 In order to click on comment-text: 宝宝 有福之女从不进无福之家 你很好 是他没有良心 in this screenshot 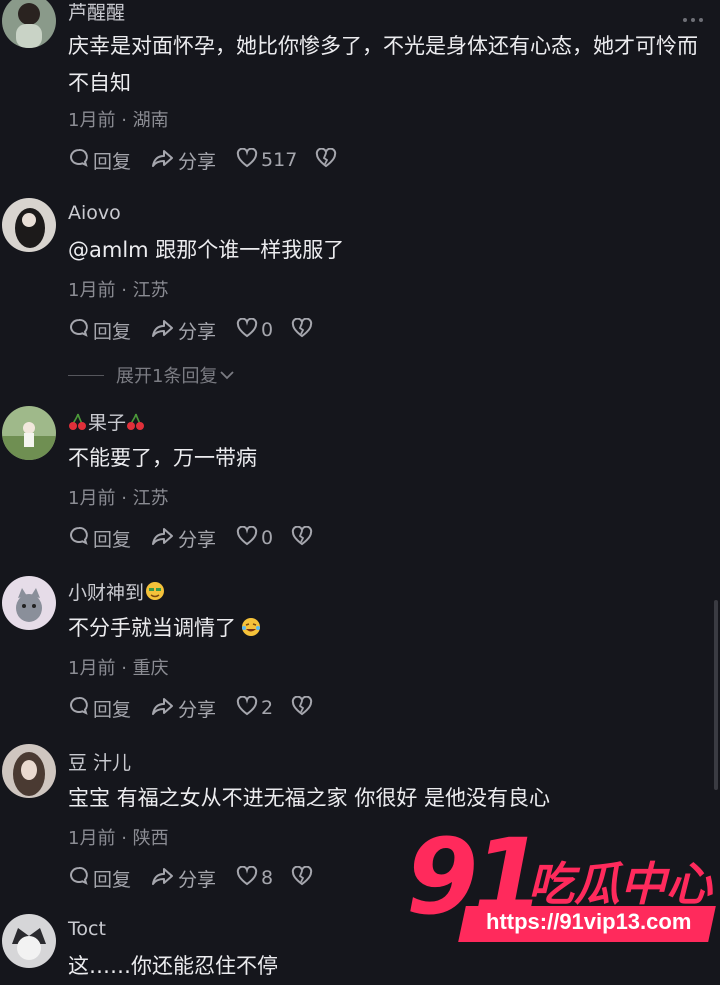, I will do `click(309, 798)`.